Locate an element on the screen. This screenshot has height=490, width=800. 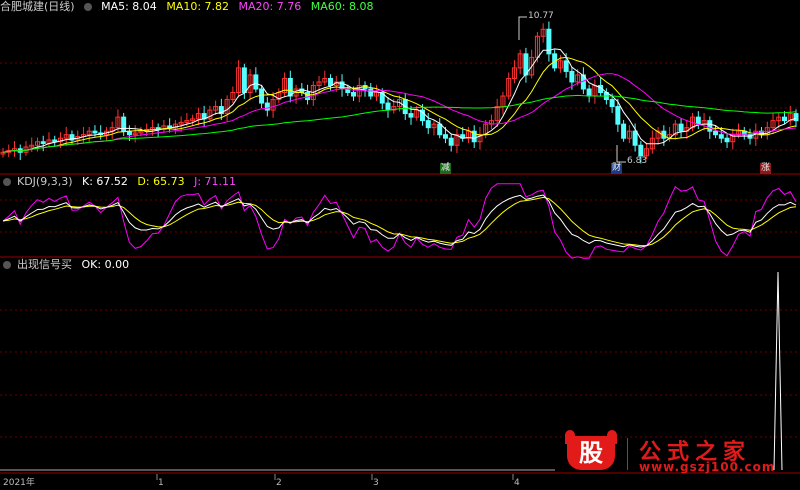
x-axis-label-month-3: 3 is located at coordinates (376, 483).